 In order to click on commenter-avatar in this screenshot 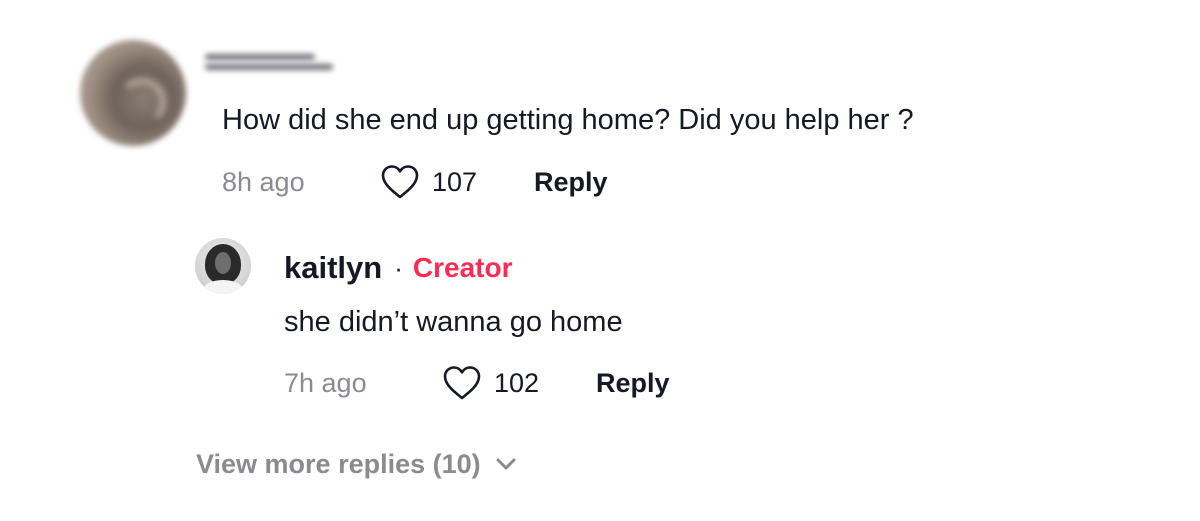, I will do `click(133, 93)`.